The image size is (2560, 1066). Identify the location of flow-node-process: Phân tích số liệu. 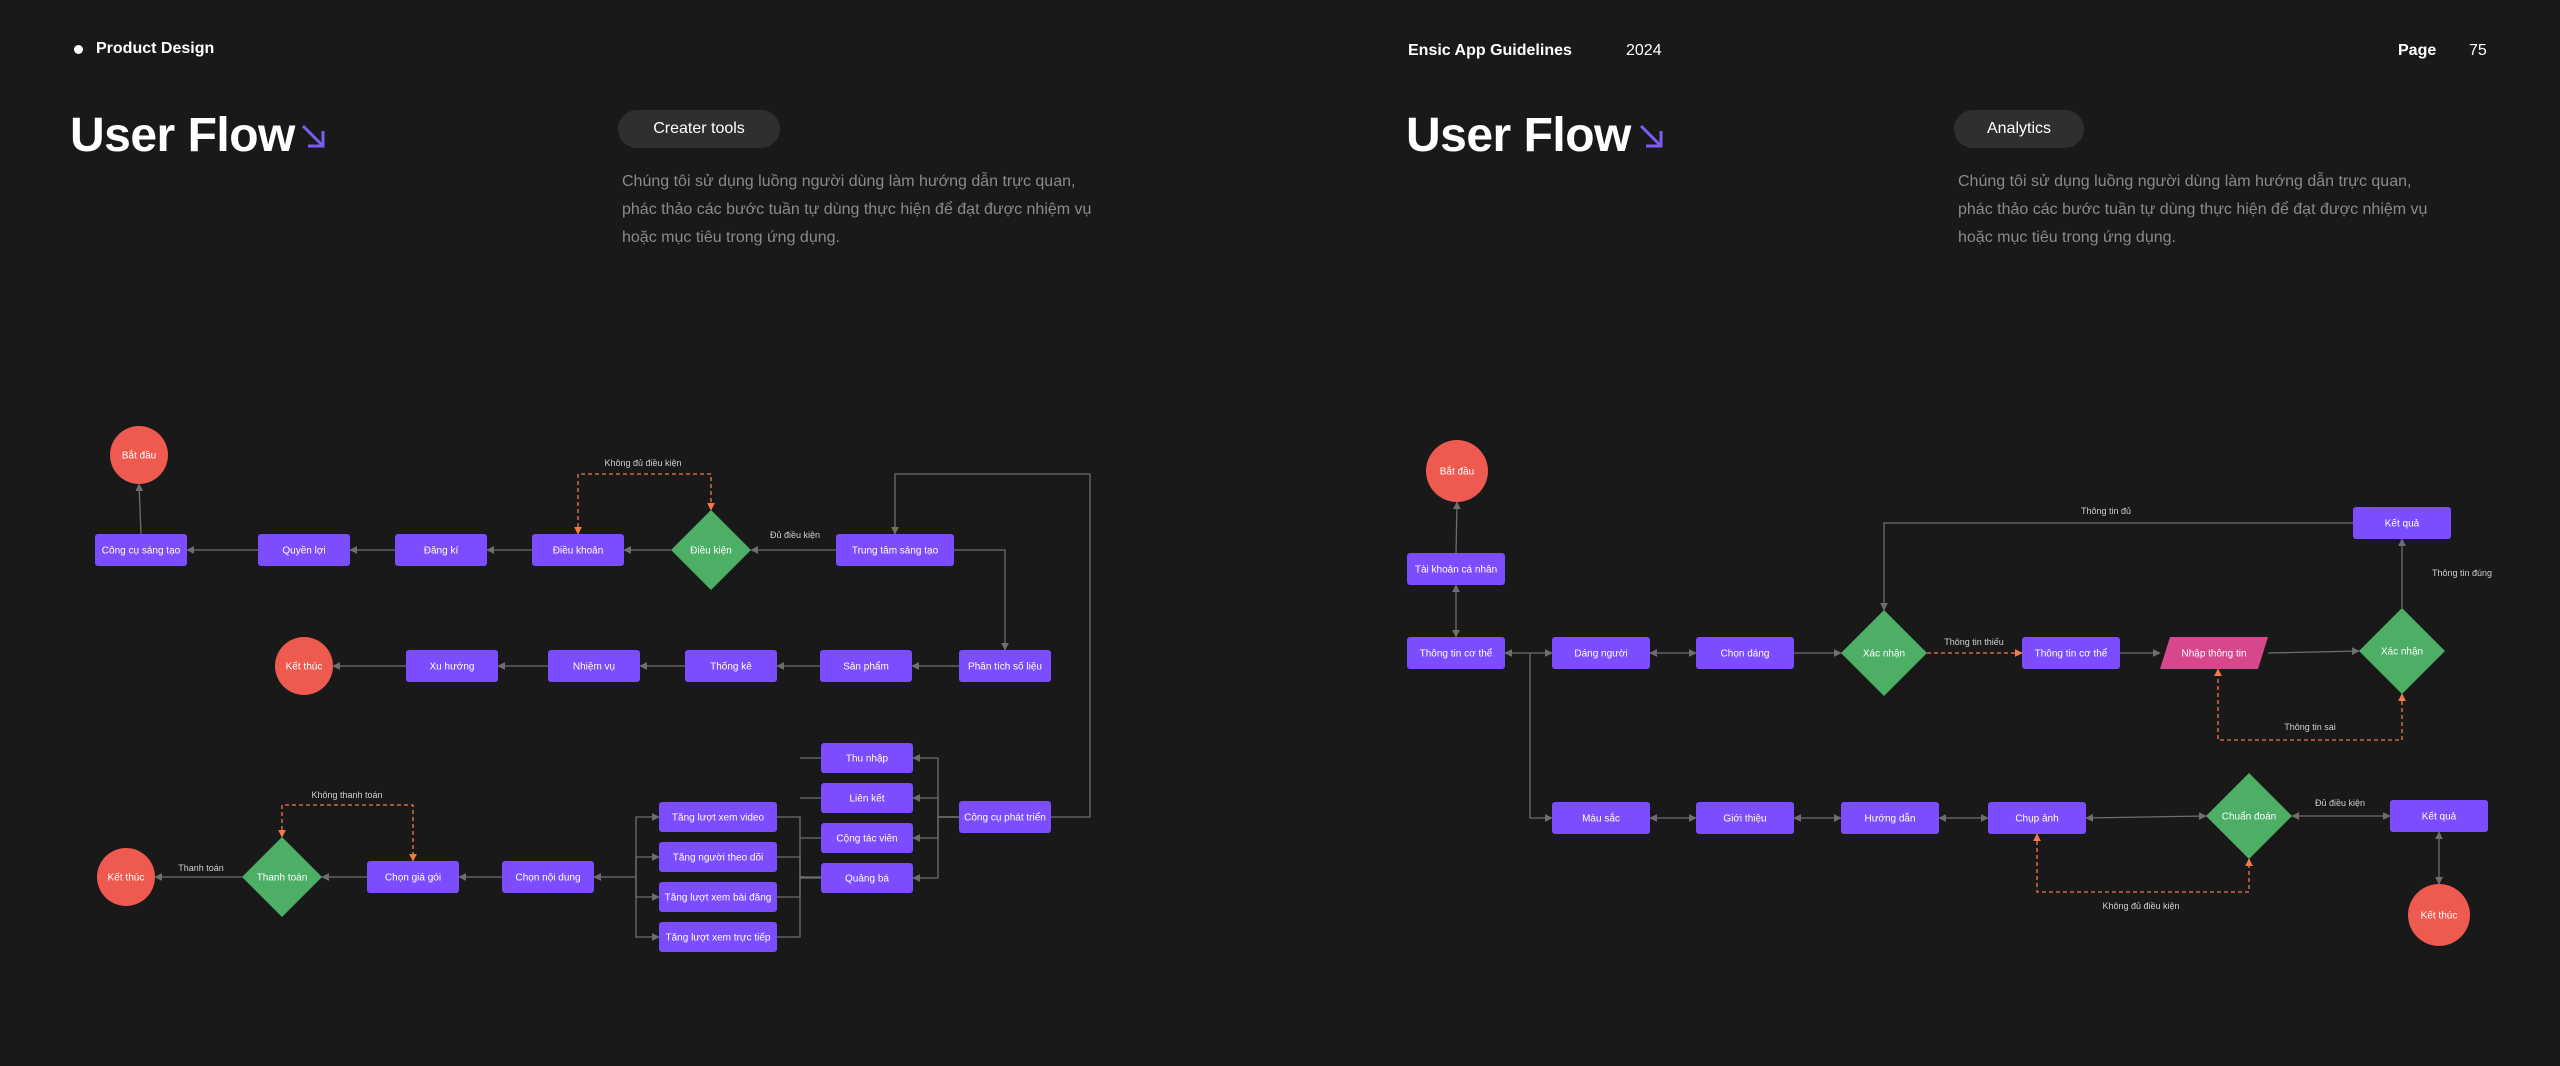
(1005, 666).